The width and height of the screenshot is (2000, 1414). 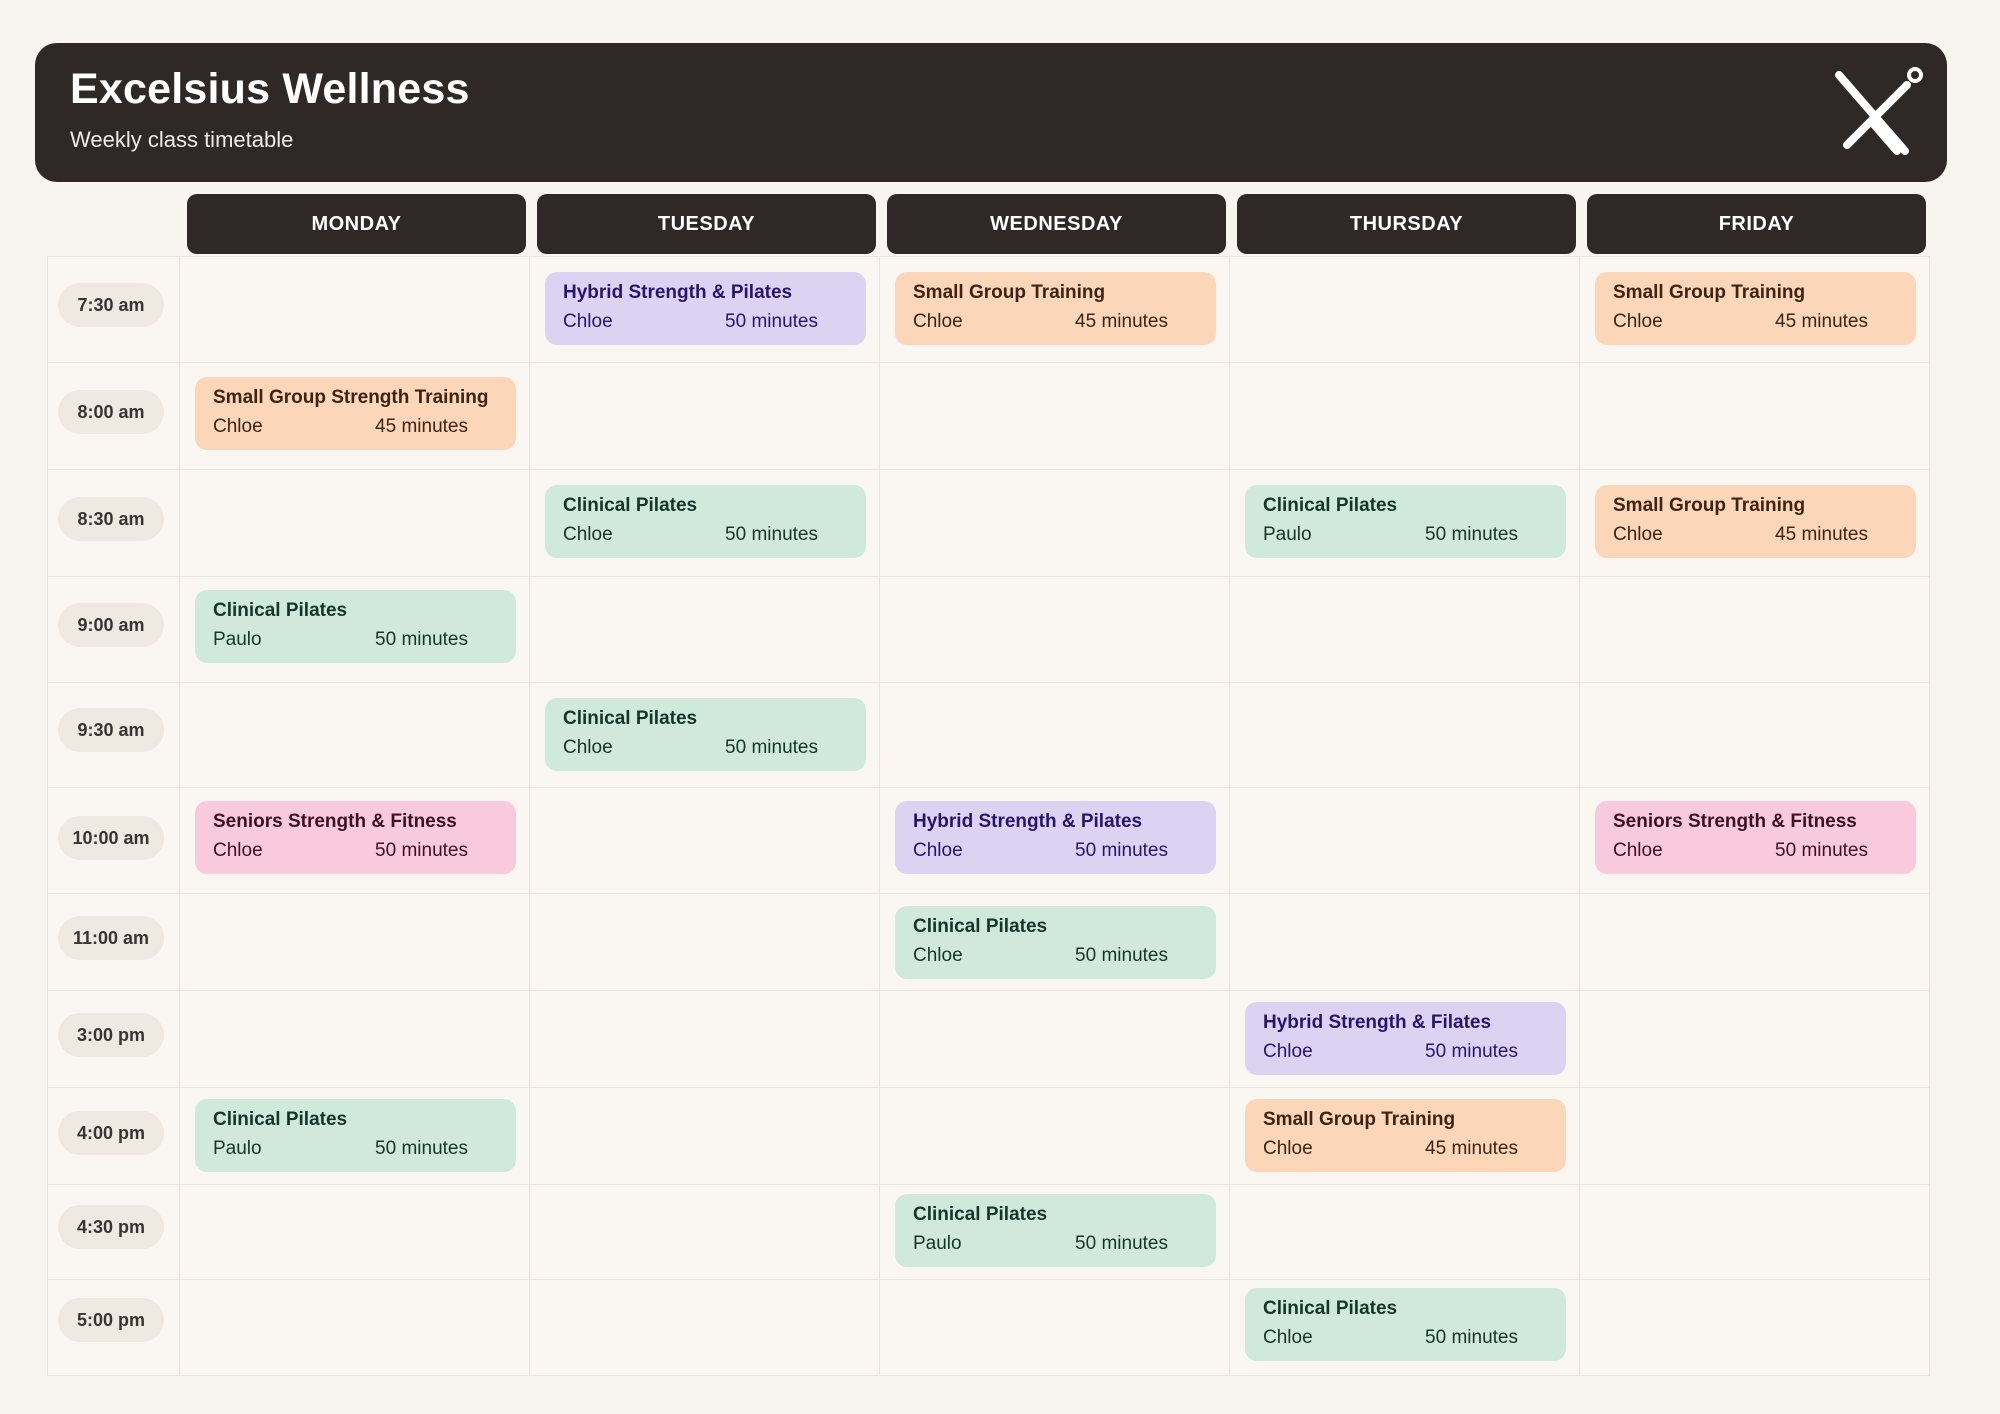 What do you see at coordinates (111, 519) in the screenshot?
I see `time-label: 8:30 am` at bounding box center [111, 519].